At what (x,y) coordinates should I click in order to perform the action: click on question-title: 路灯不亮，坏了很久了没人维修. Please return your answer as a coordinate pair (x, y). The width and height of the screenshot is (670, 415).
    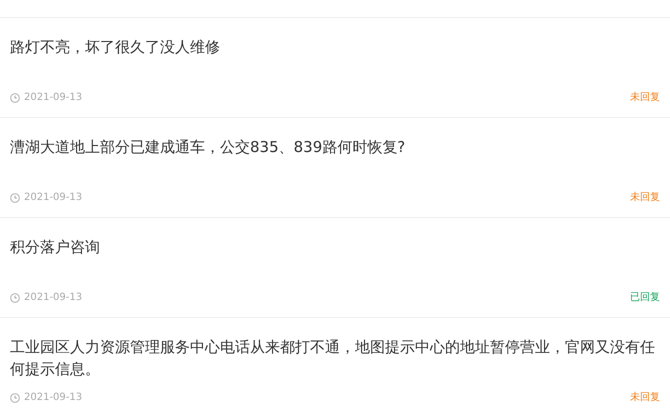
    Looking at the image, I should click on (335, 62).